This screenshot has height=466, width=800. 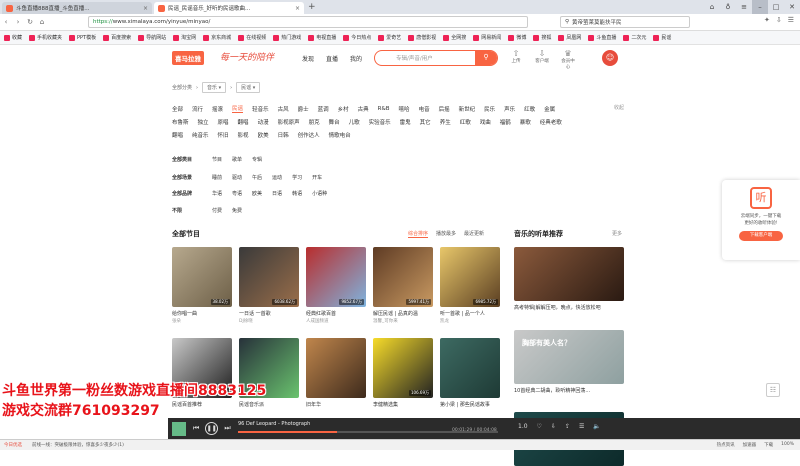 What do you see at coordinates (551, 122) in the screenshot?
I see `filter-tag: 经典老歌` at bounding box center [551, 122].